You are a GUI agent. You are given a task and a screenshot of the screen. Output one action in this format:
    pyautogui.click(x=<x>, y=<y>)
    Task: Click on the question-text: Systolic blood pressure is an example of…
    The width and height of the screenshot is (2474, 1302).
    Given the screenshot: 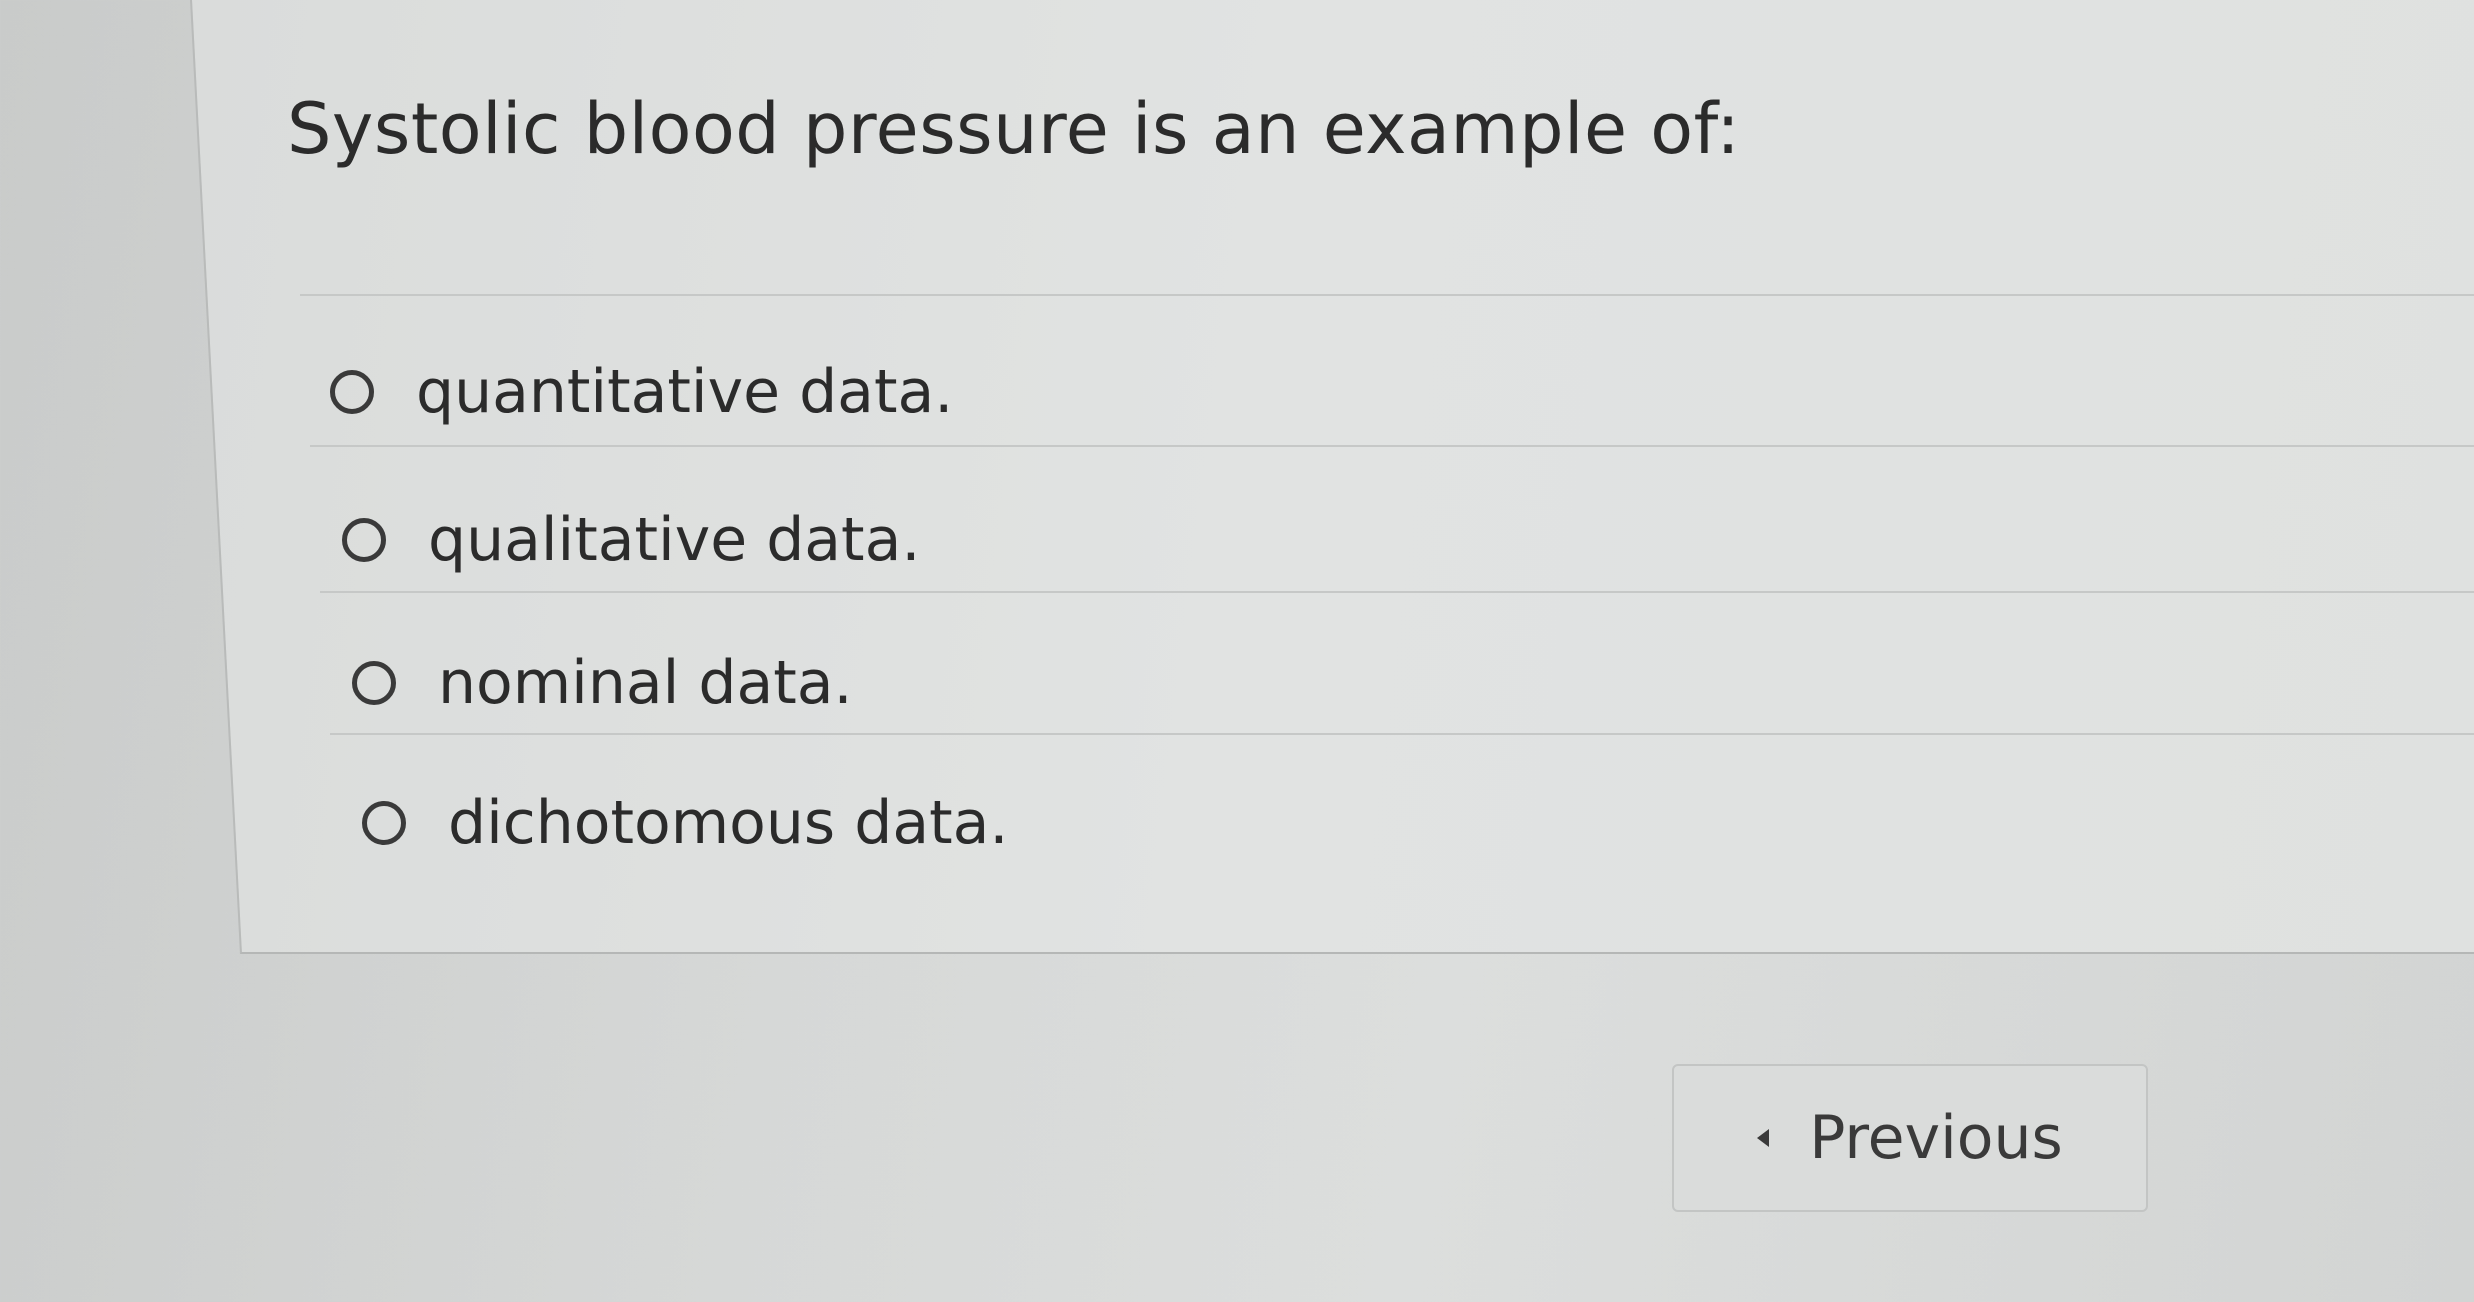 What is the action you would take?
    pyautogui.click(x=1014, y=129)
    